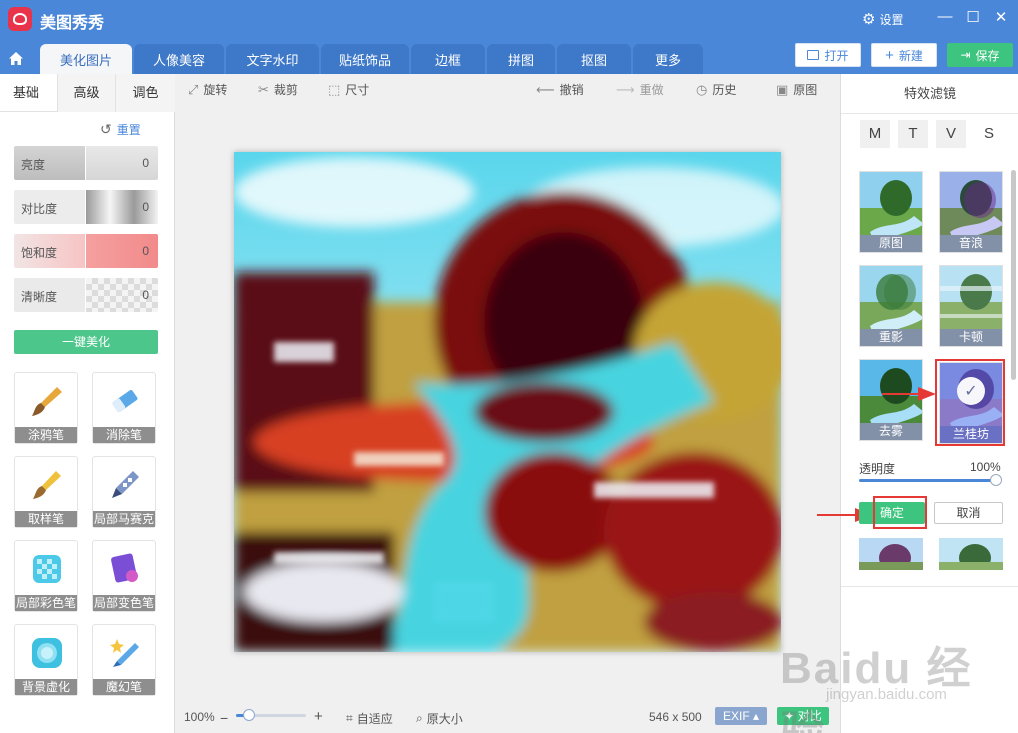 The image size is (1018, 733). Describe the element at coordinates (272, 59) in the screenshot. I see `tab-text-watermark: 文字水印` at that location.